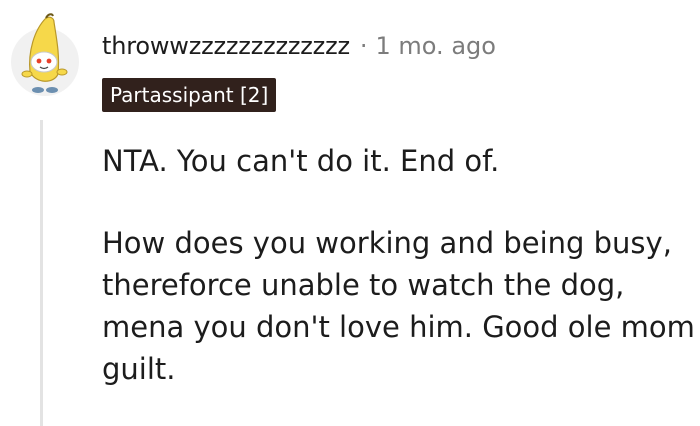 This screenshot has width=700, height=426. What do you see at coordinates (226, 46) in the screenshot?
I see `username-link: throwwzzzzzzzzzzzzz` at bounding box center [226, 46].